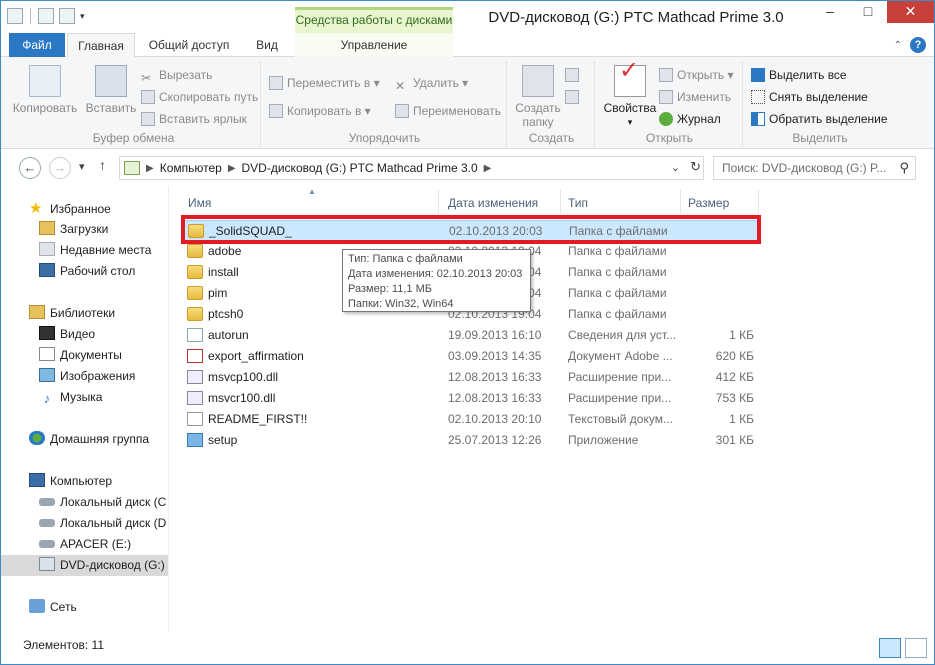  Describe the element at coordinates (374, 45) in the screenshot. I see `tab-manage: Управление` at that location.